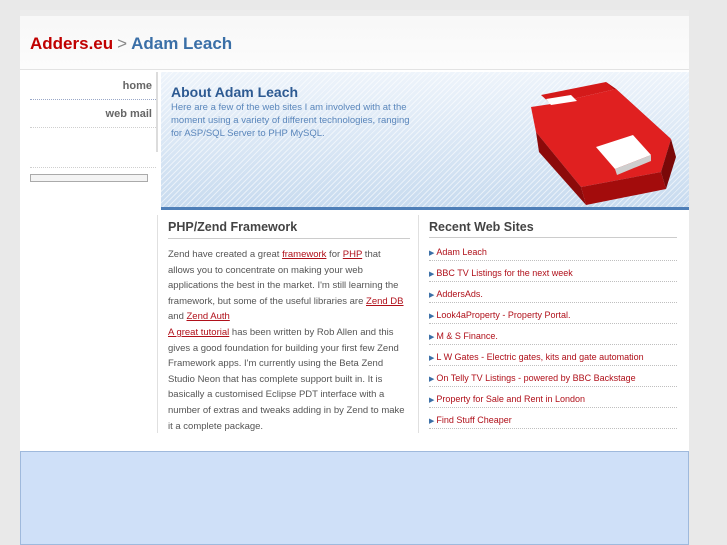 The height and width of the screenshot is (545, 727). What do you see at coordinates (93, 86) in the screenshot?
I see `nav-item-home: home` at bounding box center [93, 86].